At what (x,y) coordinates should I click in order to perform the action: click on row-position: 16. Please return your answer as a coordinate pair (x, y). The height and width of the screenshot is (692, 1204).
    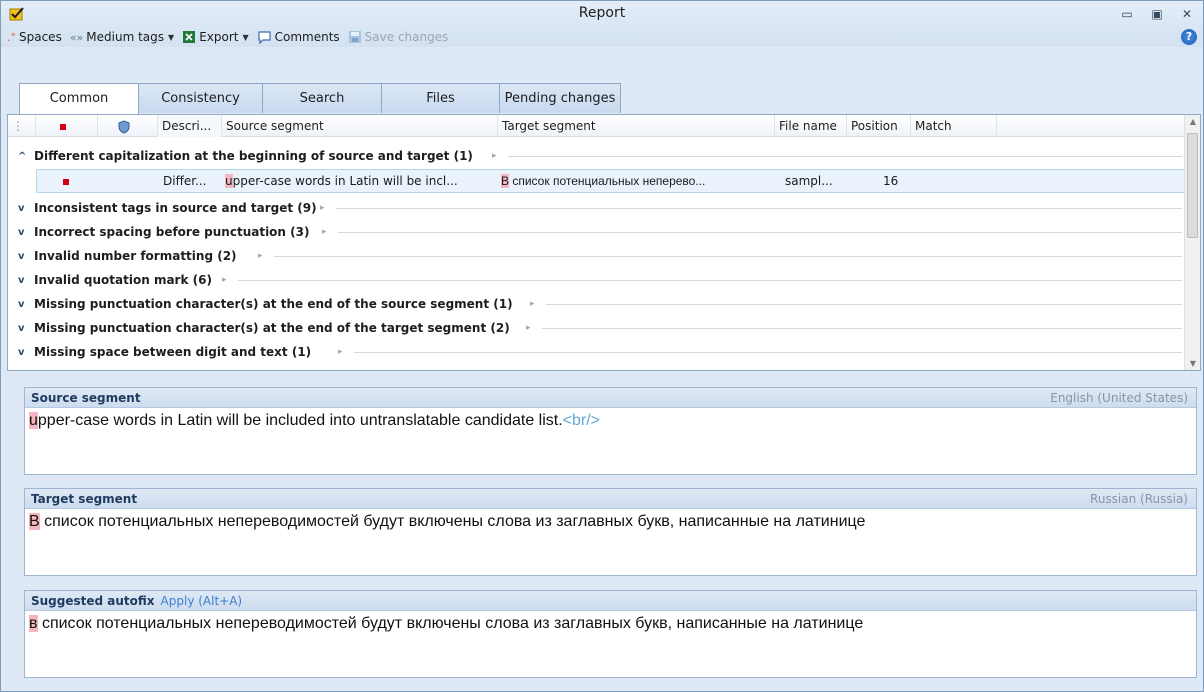
    Looking at the image, I should click on (891, 181).